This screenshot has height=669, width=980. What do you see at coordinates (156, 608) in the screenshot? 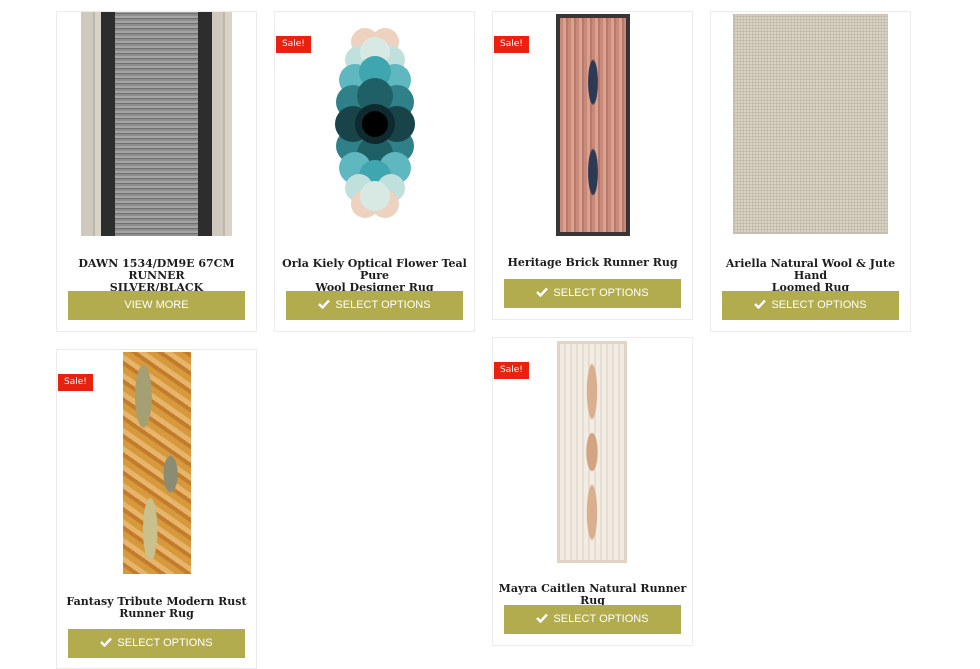
I see `product-title: Fantasy Tribute Modern Rust Runner Rug` at bounding box center [156, 608].